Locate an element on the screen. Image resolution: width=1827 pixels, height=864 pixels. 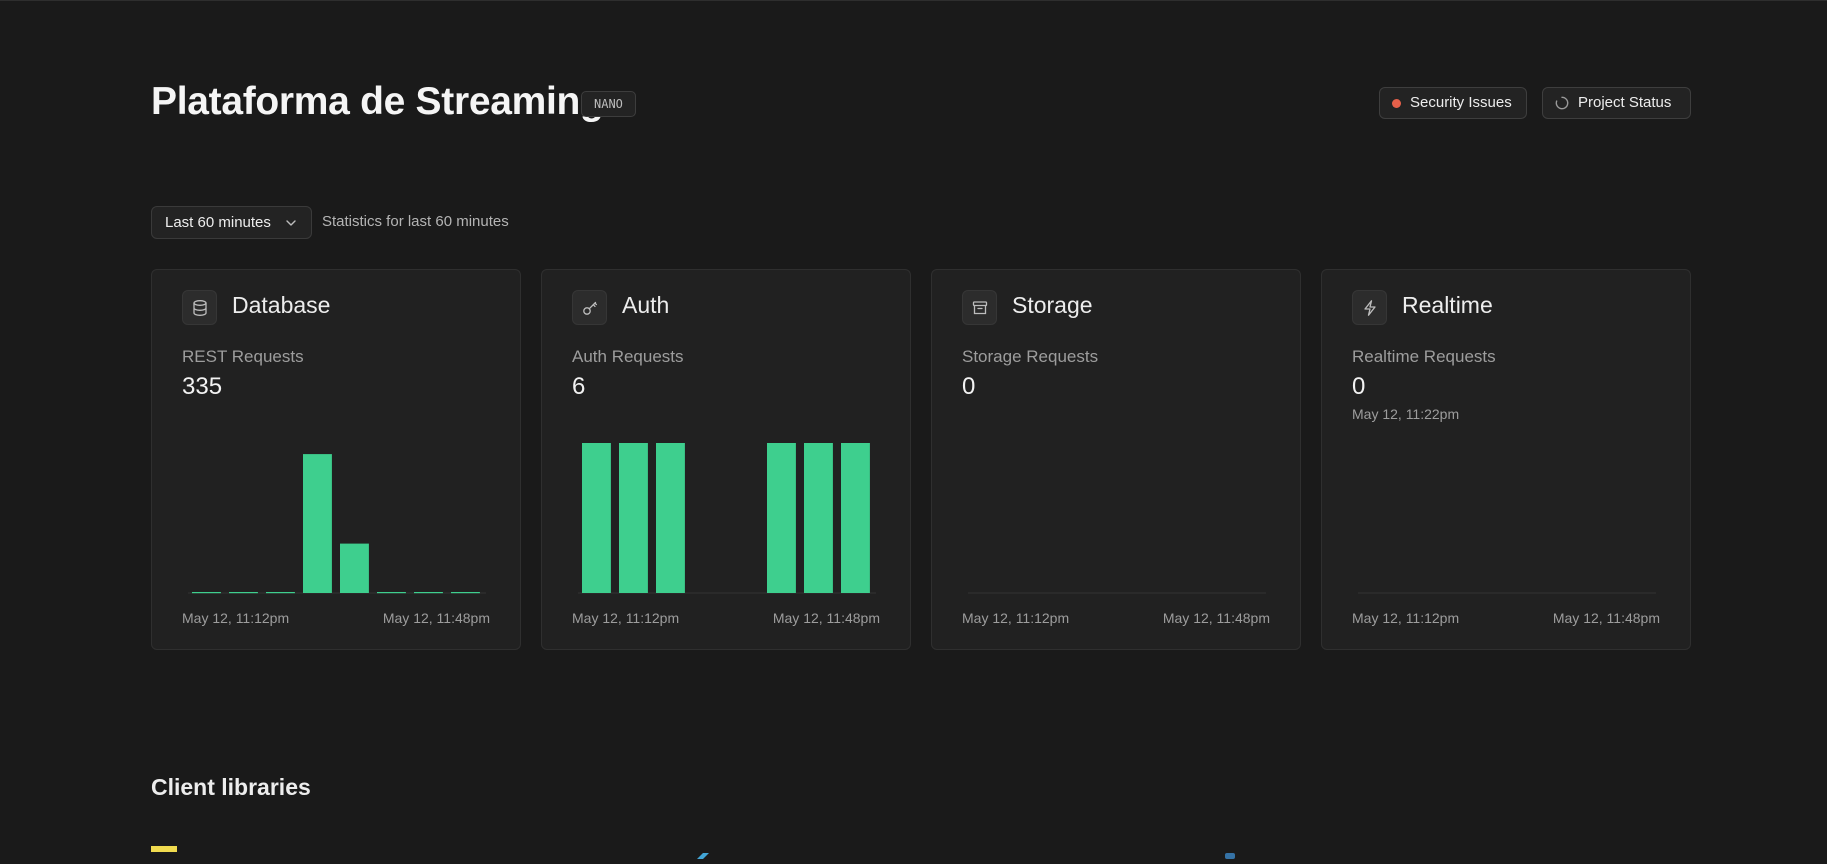
card-title: Realtime is located at coordinates (1447, 305).